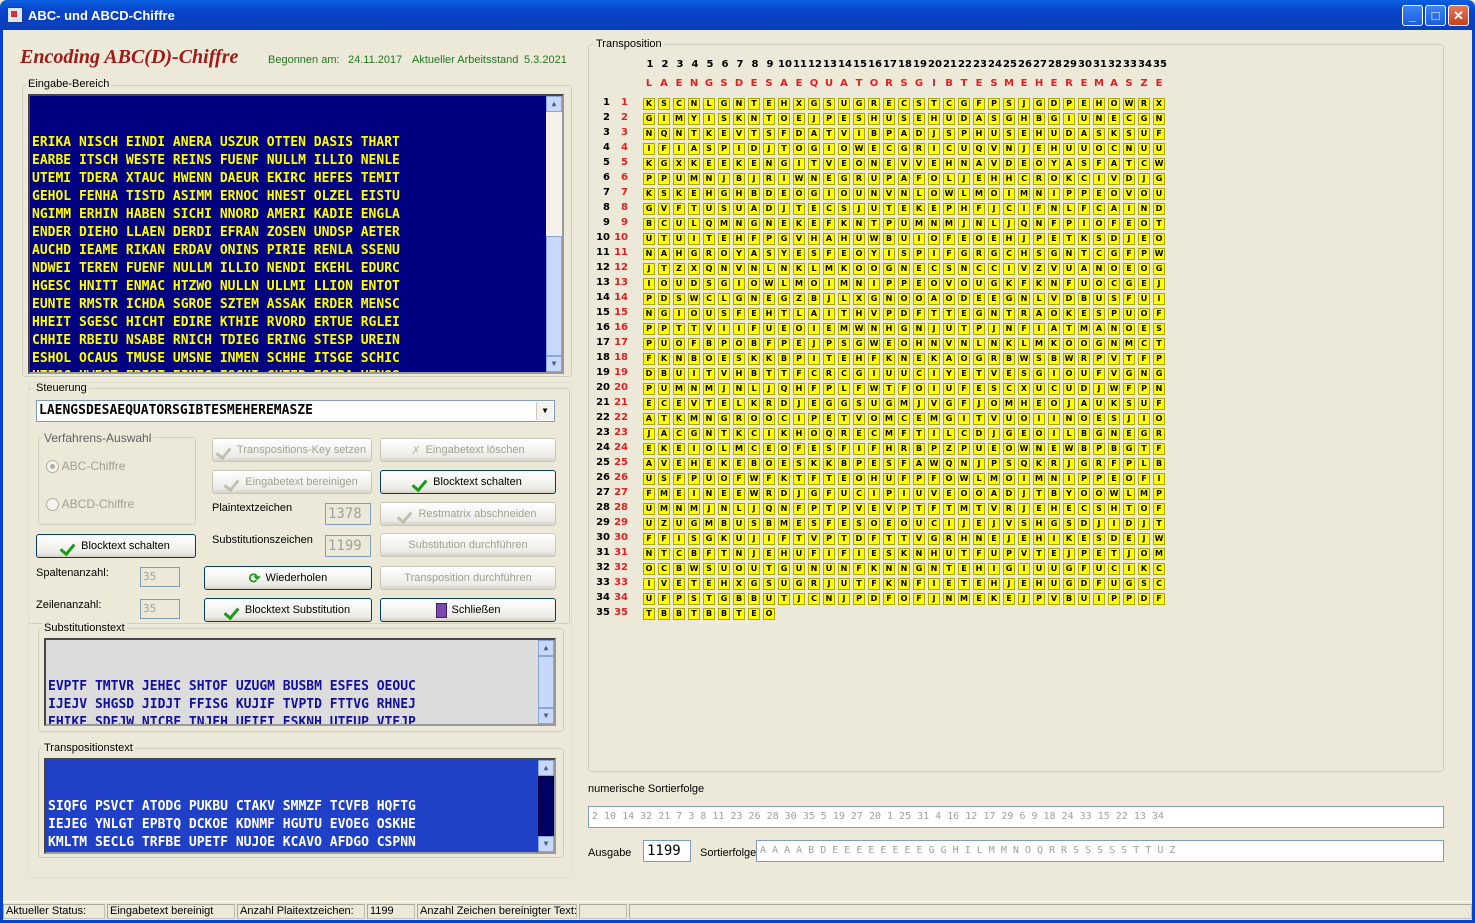 Image resolution: width=1475 pixels, height=923 pixels. Describe the element at coordinates (621, 582) in the screenshot. I see `row-number-red: 33` at that location.